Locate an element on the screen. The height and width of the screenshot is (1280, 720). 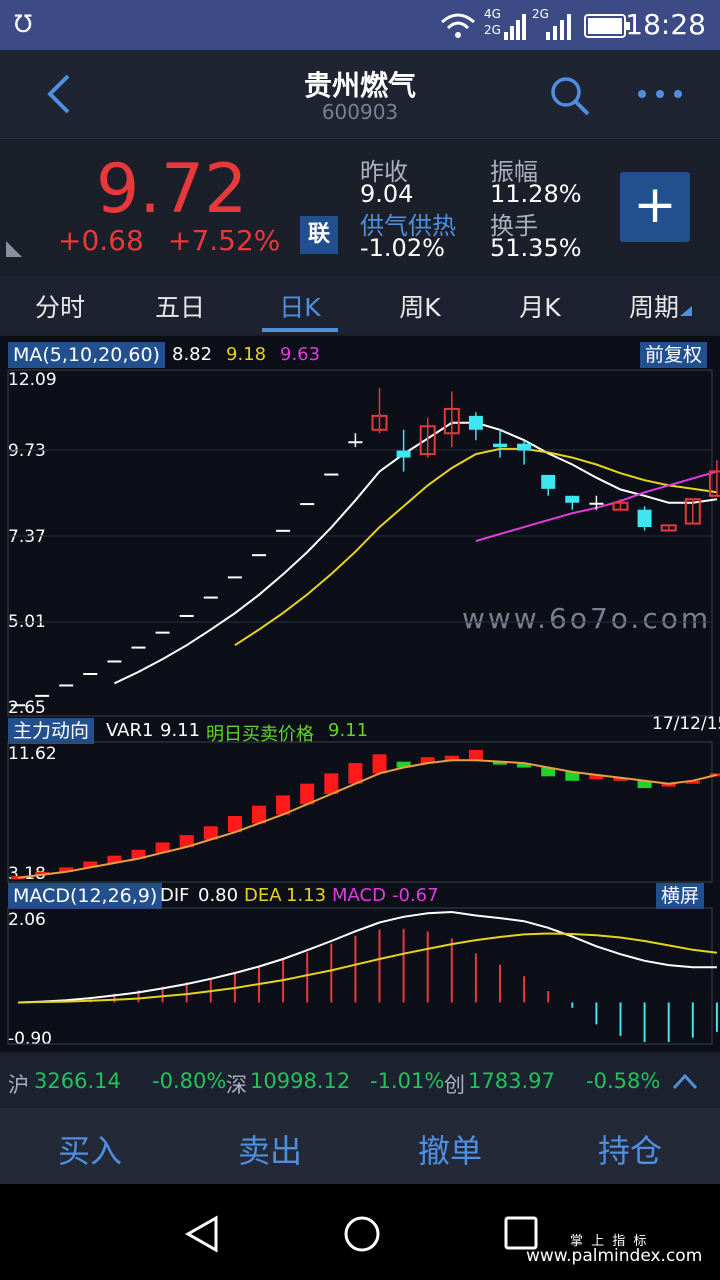
stock-name: 贵州燃气 is located at coordinates (359, 85).